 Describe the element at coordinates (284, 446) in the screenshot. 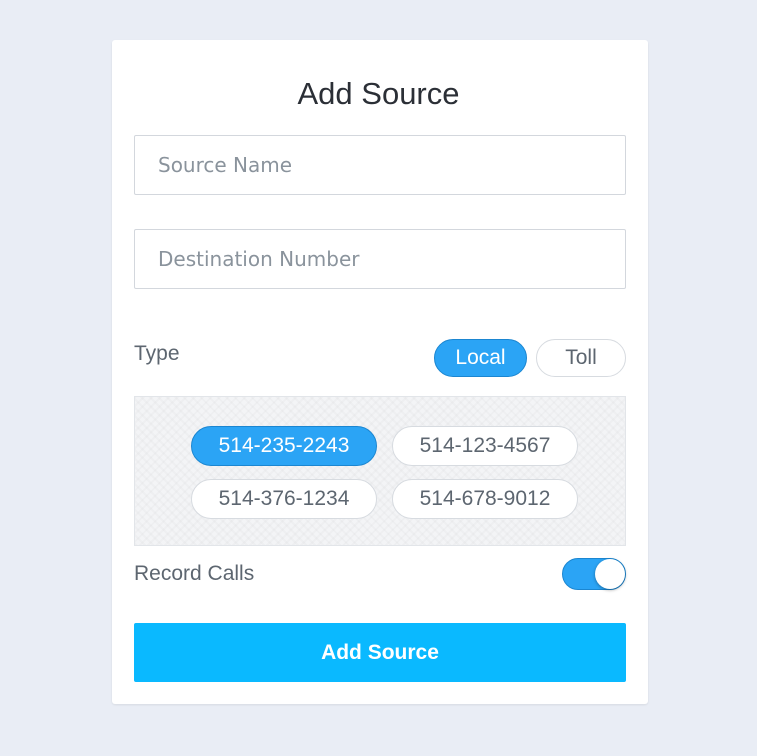

I see `number-option: 514-235-2243` at that location.